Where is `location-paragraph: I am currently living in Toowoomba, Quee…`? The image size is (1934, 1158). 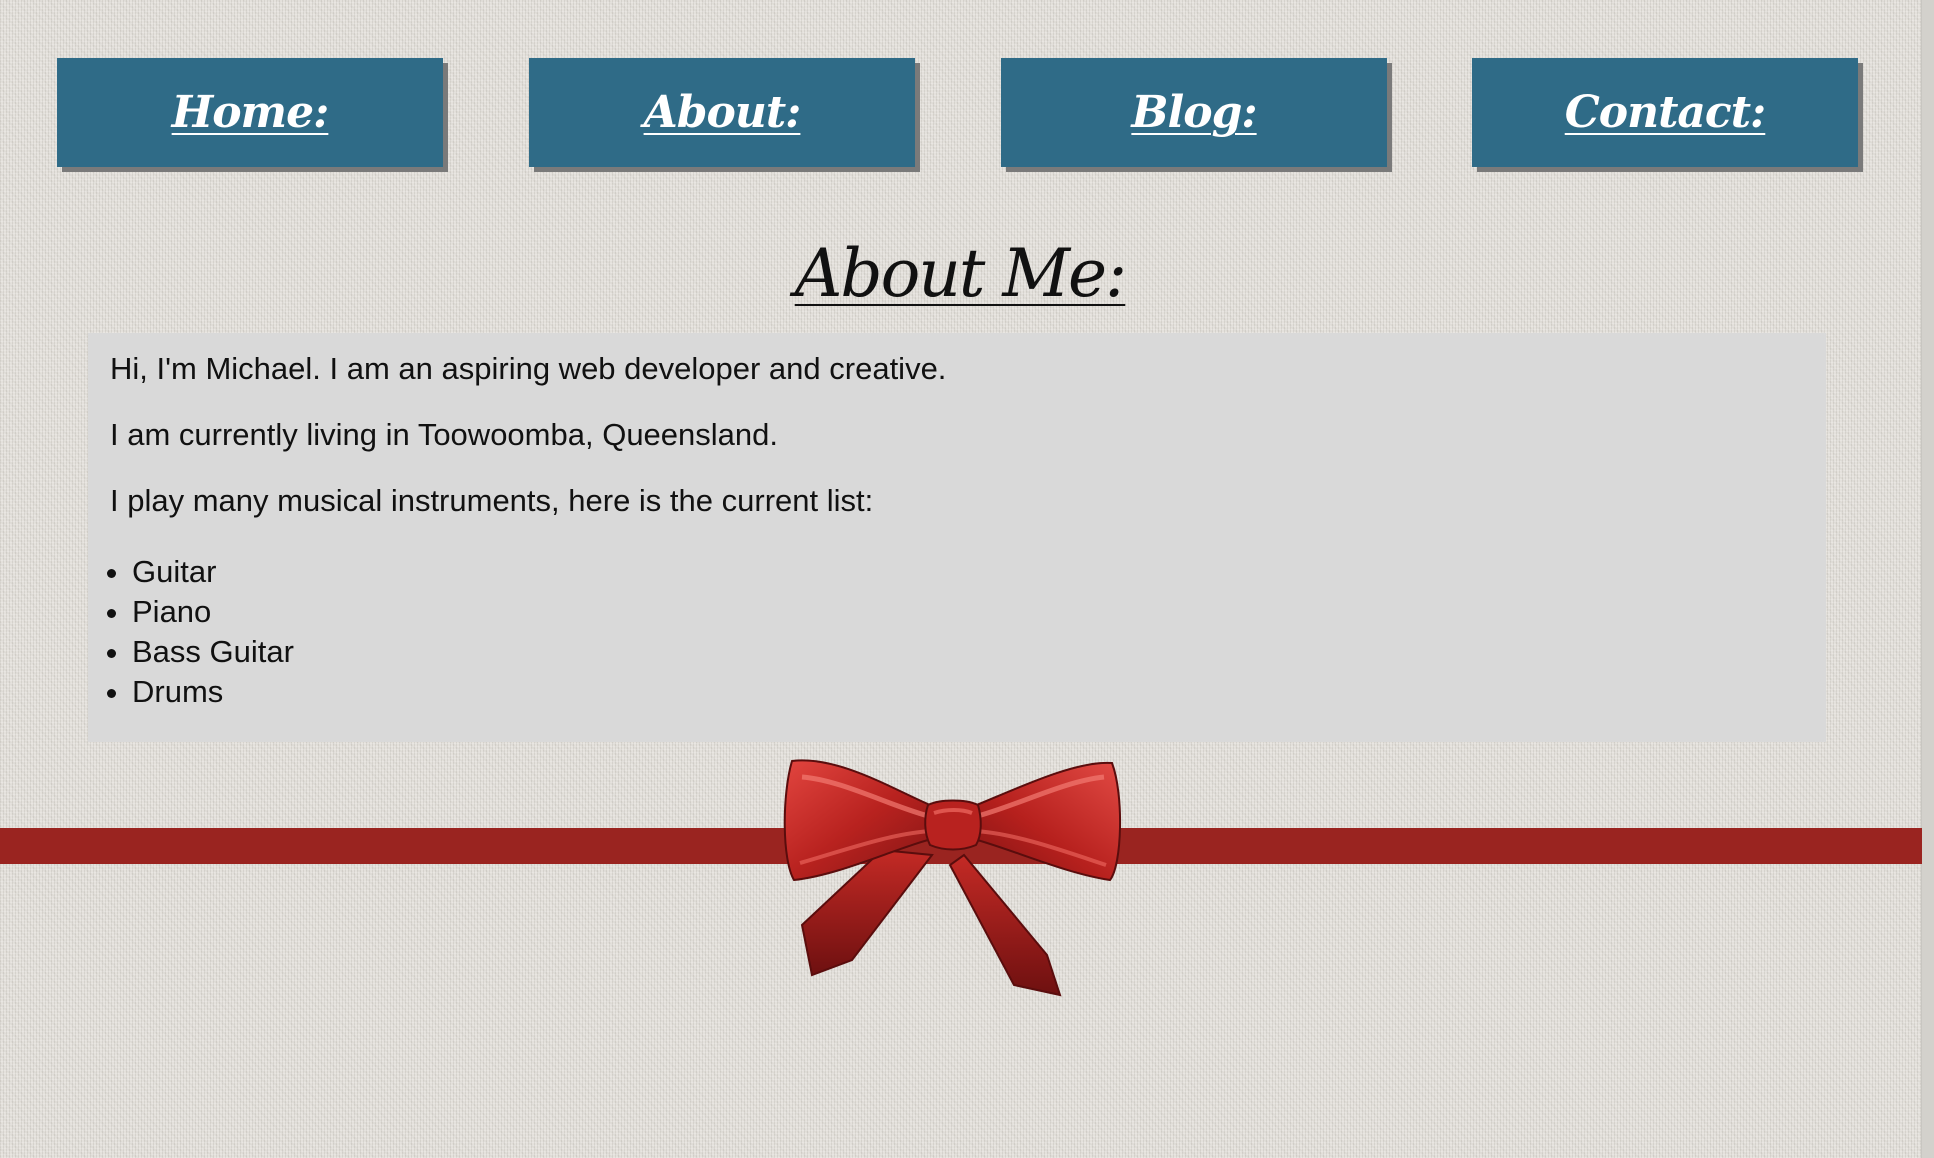 location-paragraph: I am currently living in Toowoomba, Quee… is located at coordinates (444, 434).